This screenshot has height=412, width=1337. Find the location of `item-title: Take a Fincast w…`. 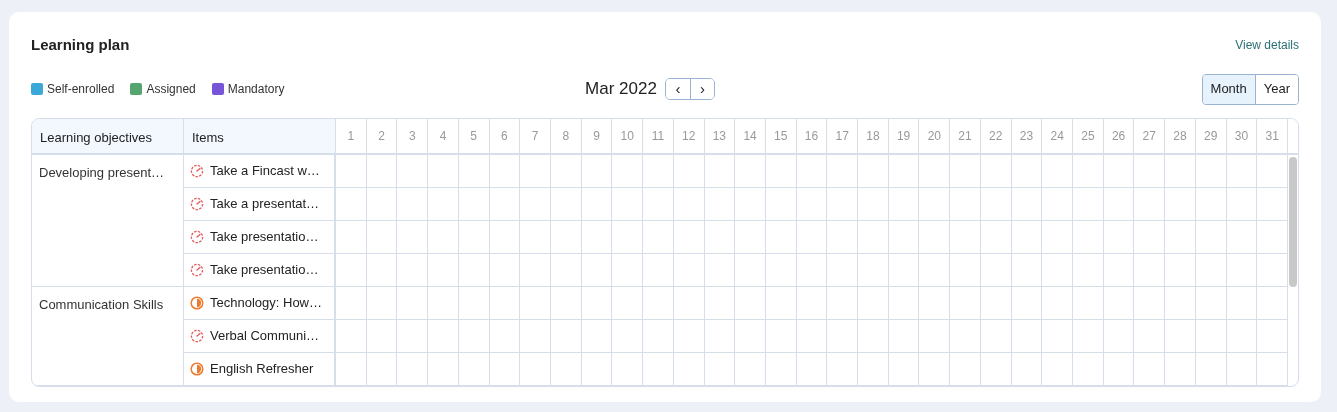

item-title: Take a Fincast w… is located at coordinates (265, 170).